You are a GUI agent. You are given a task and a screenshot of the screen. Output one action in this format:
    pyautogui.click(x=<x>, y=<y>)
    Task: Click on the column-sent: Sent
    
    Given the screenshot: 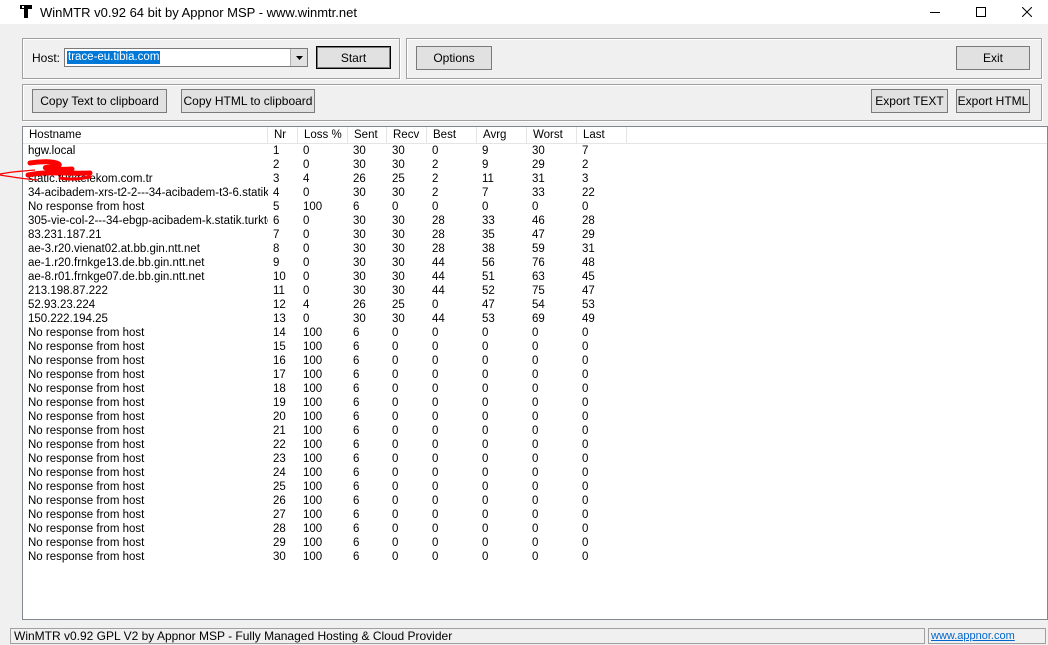 What is the action you would take?
    pyautogui.click(x=367, y=135)
    